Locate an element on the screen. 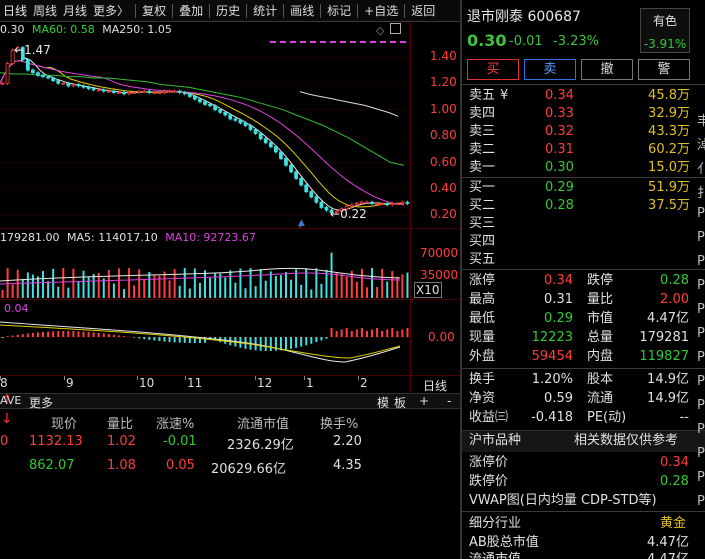  alert-button: 警 is located at coordinates (664, 69).